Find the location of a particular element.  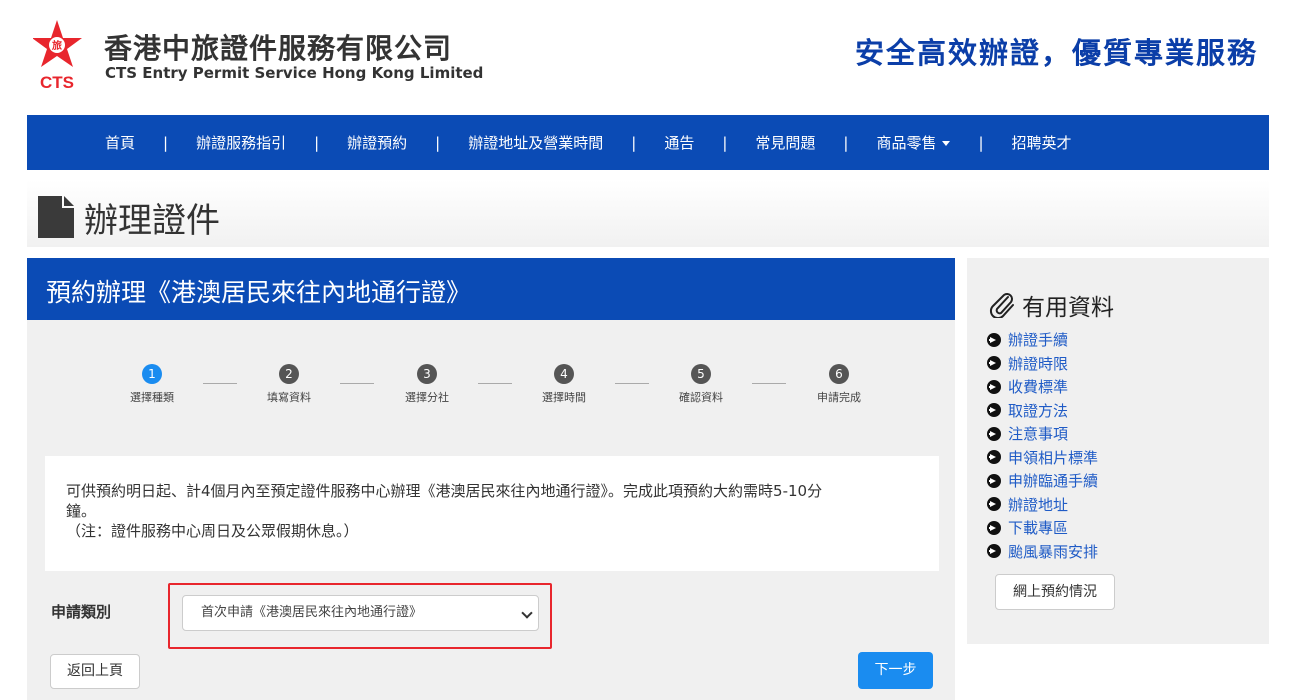

caret-down-icon is located at coordinates (946, 143).